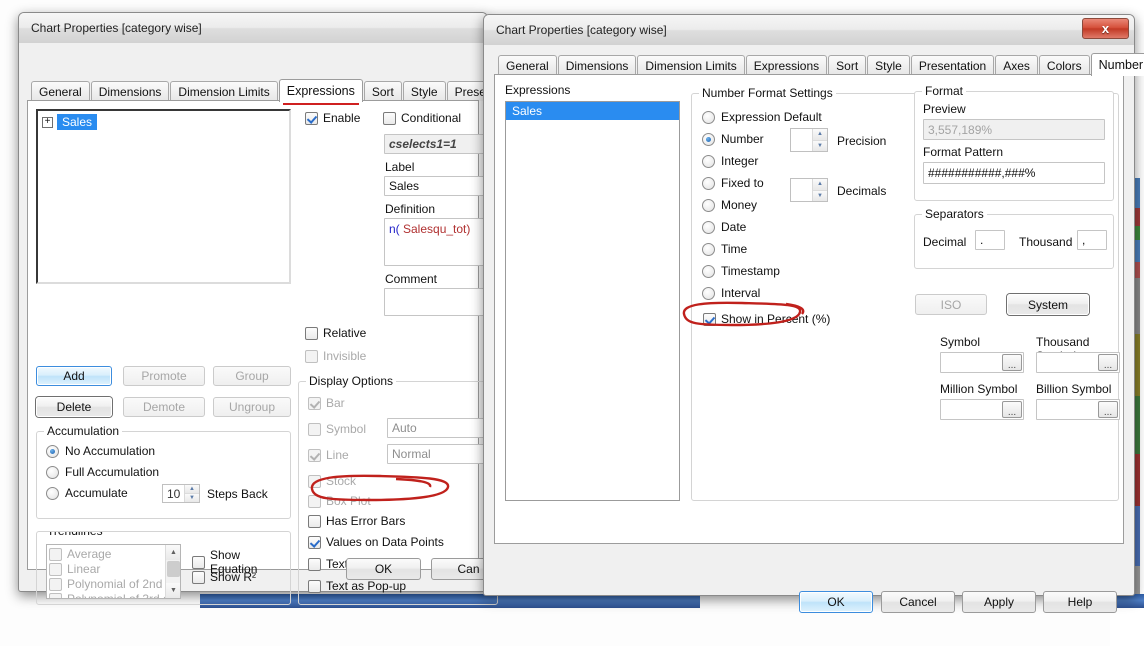 The image size is (1144, 646). I want to click on display-option-text-as-popup: Text as Pop-up, so click(357, 586).